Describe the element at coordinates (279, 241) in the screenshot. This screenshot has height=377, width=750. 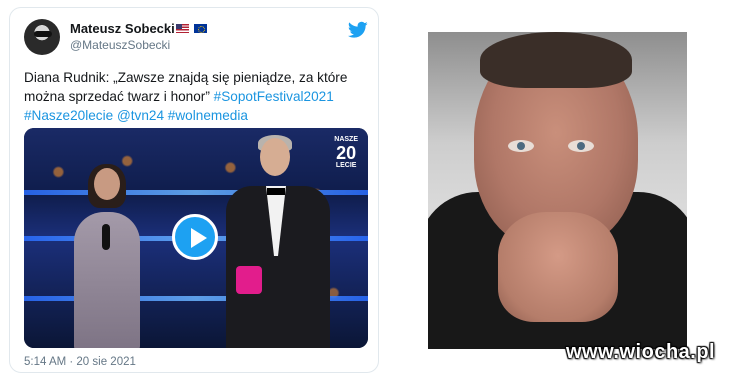
I see `presenter-man` at that location.